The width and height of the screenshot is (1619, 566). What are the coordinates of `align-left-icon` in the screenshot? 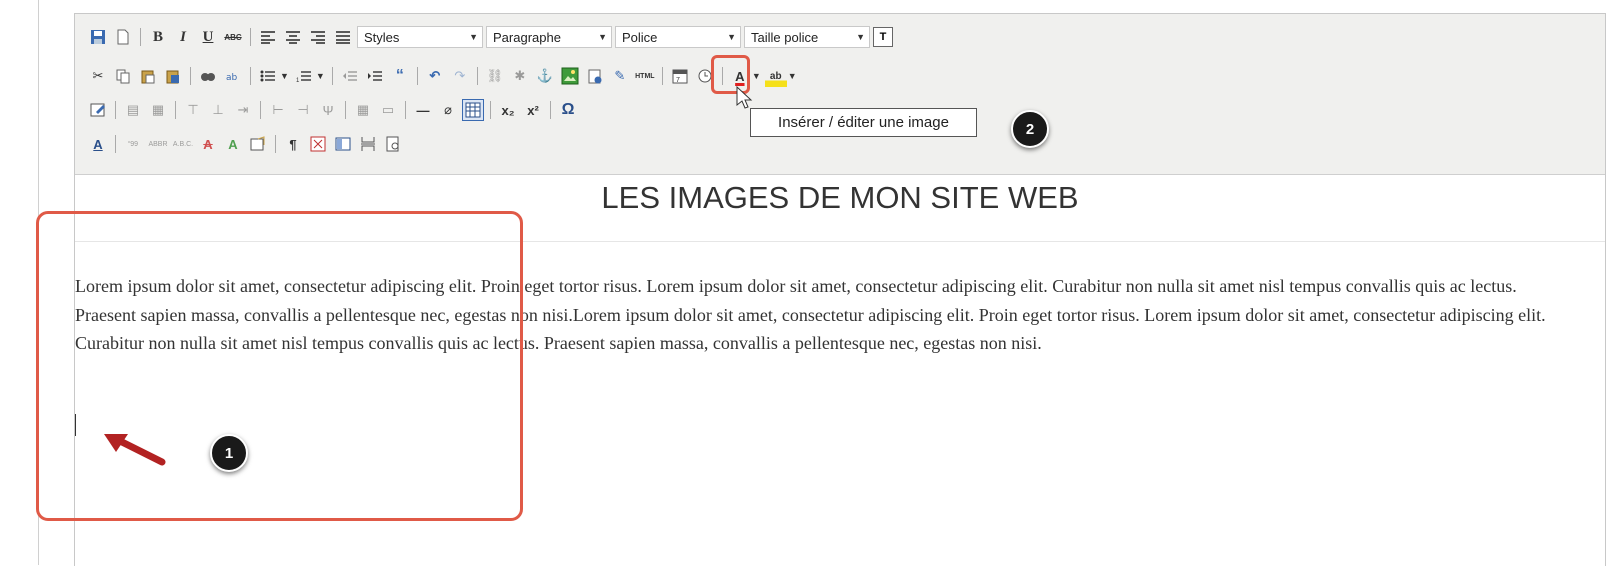 It's located at (268, 37).